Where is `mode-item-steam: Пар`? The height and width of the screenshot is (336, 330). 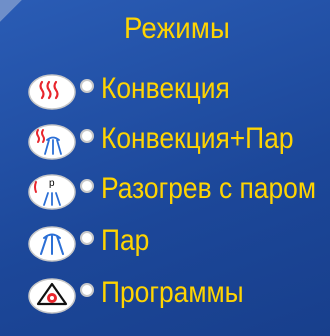 mode-item-steam: Пар is located at coordinates (165, 242).